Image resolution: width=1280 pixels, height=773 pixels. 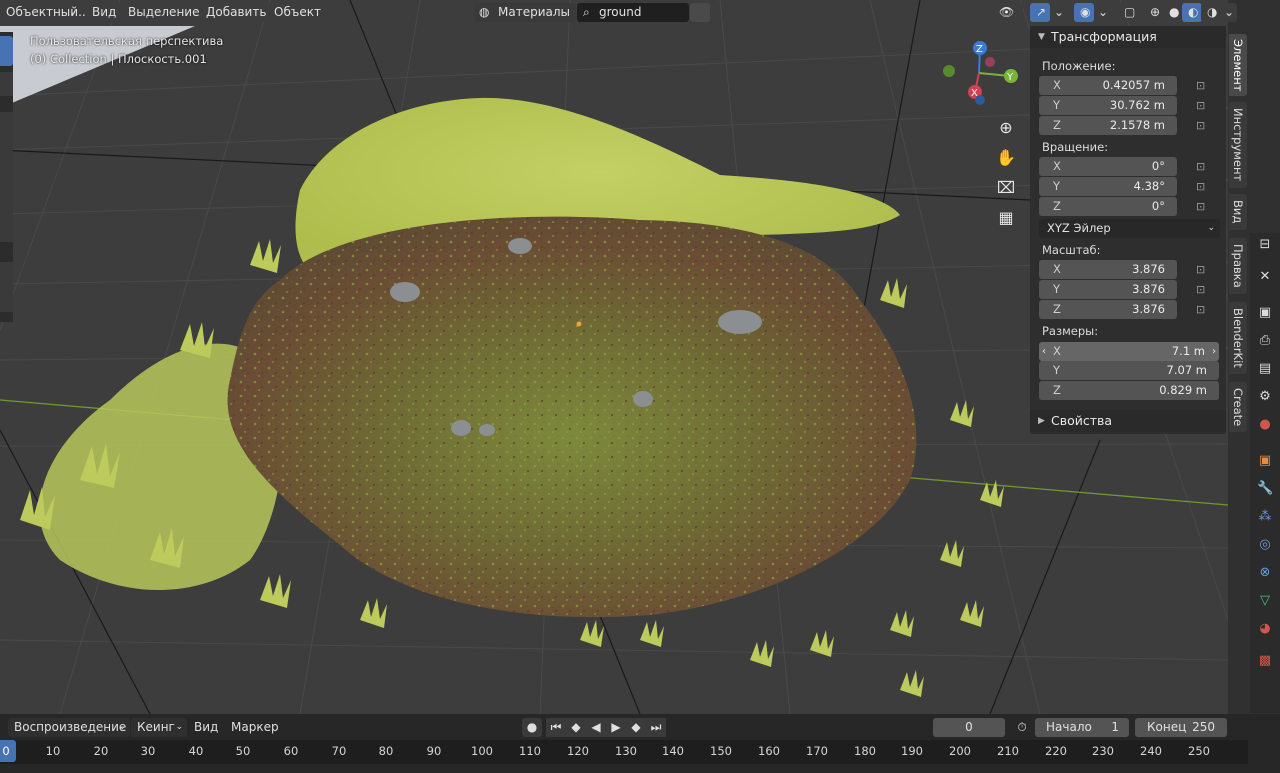 I want to click on shading-dropdown-icon: ⌄, so click(x=1229, y=12).